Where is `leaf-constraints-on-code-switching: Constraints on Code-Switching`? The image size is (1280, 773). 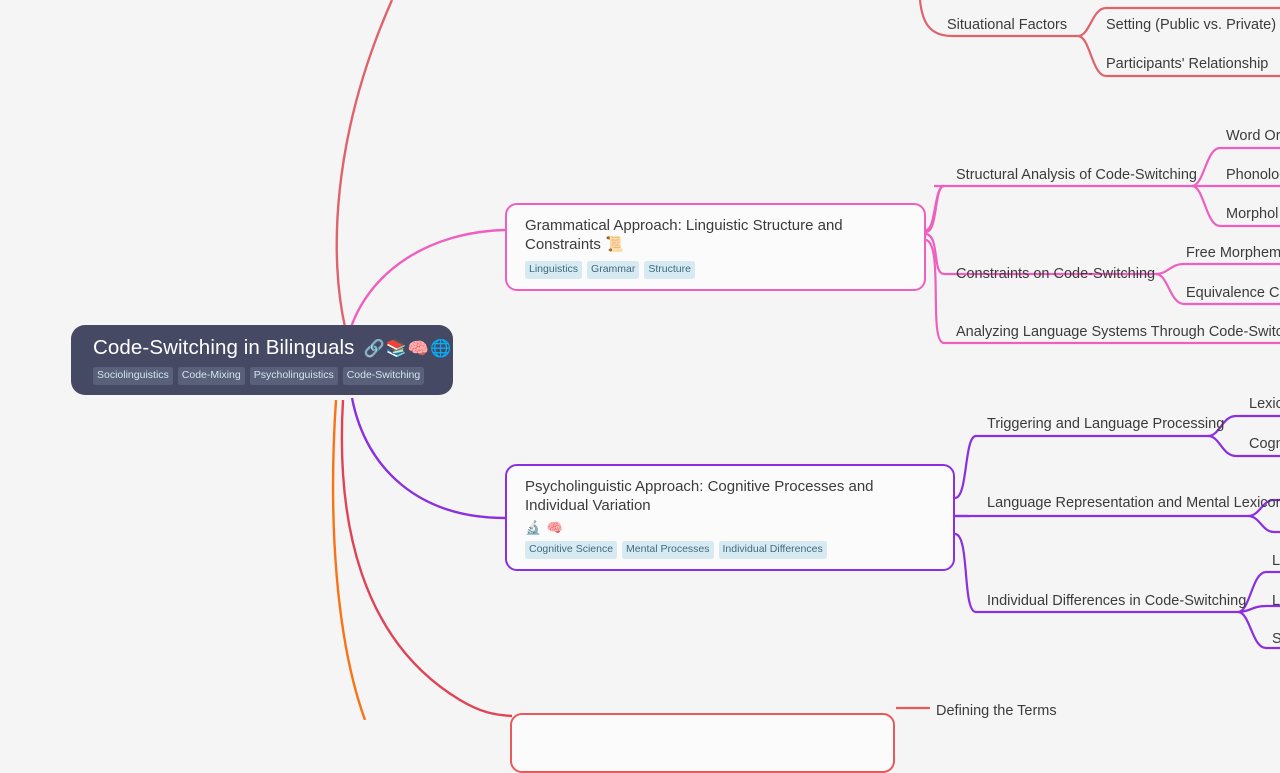
leaf-constraints-on-code-switching: Constraints on Code-Switching is located at coordinates (1055, 274).